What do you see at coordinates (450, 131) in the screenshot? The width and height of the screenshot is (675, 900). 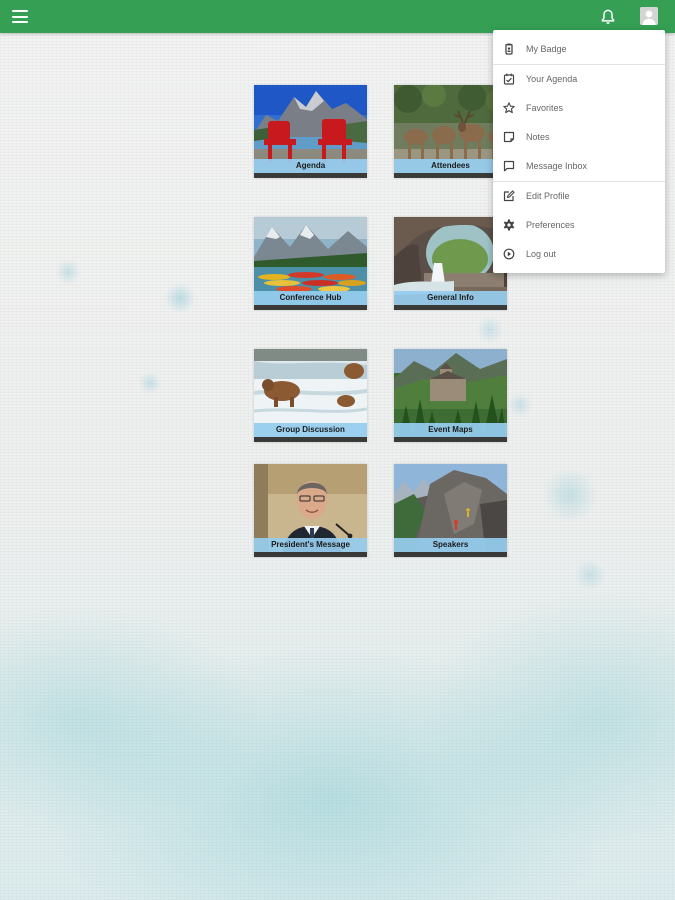 I see `tile-attendees: Attendees` at bounding box center [450, 131].